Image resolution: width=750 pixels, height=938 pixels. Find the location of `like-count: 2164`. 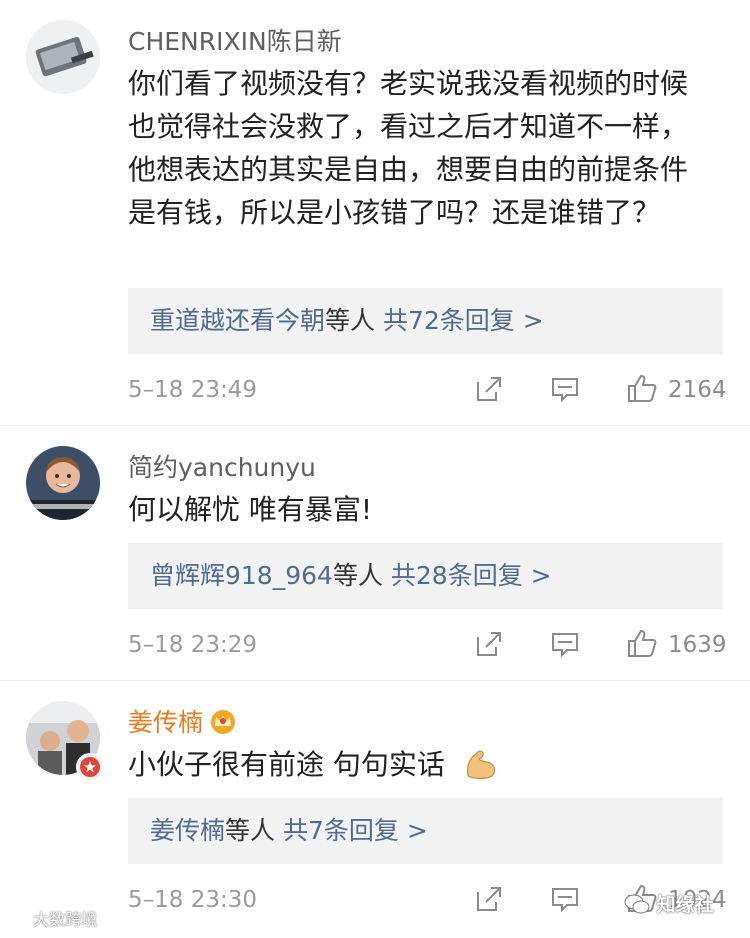

like-count: 2164 is located at coordinates (697, 390).